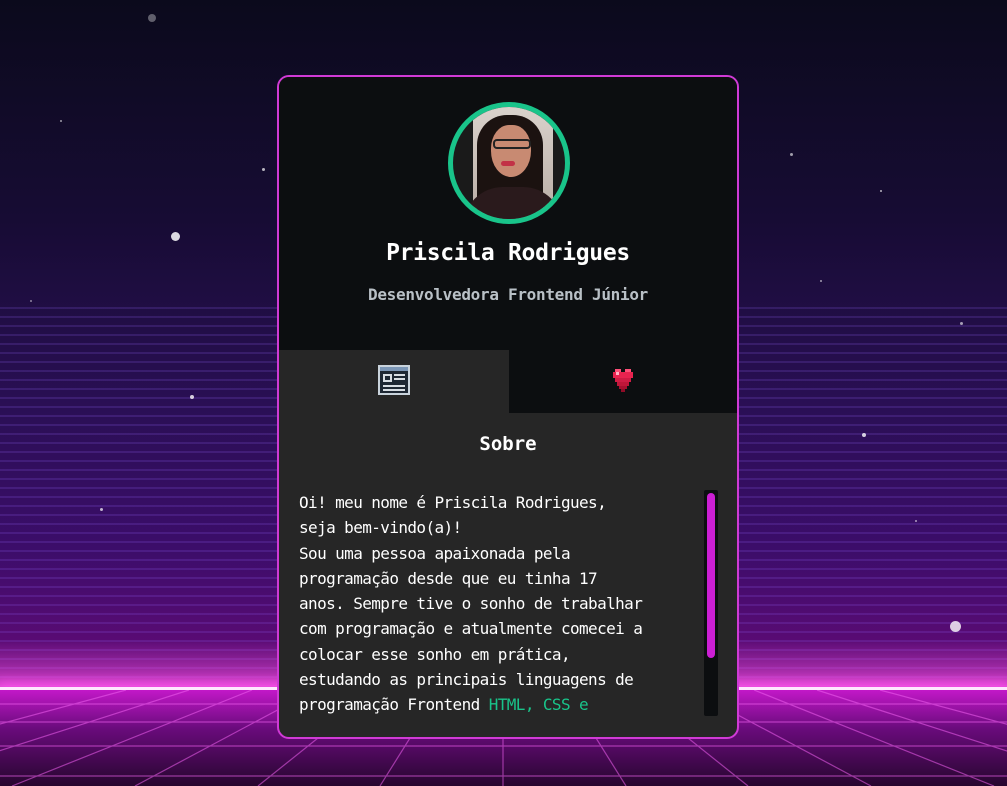  I want to click on tab-favorites, so click(623, 381).